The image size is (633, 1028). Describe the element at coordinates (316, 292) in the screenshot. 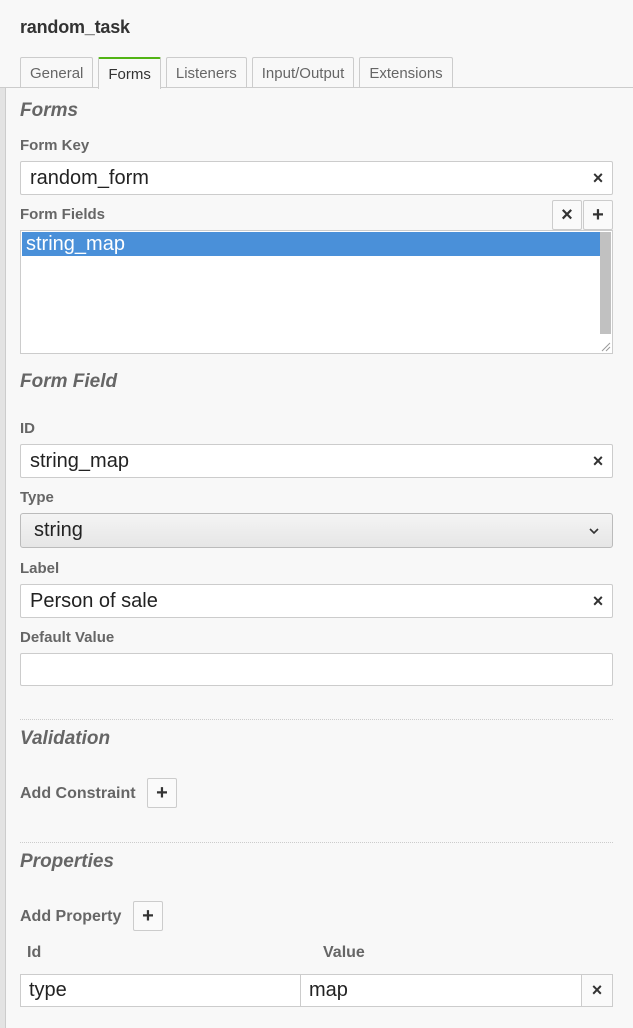

I see `form-fields-list: string_map` at that location.